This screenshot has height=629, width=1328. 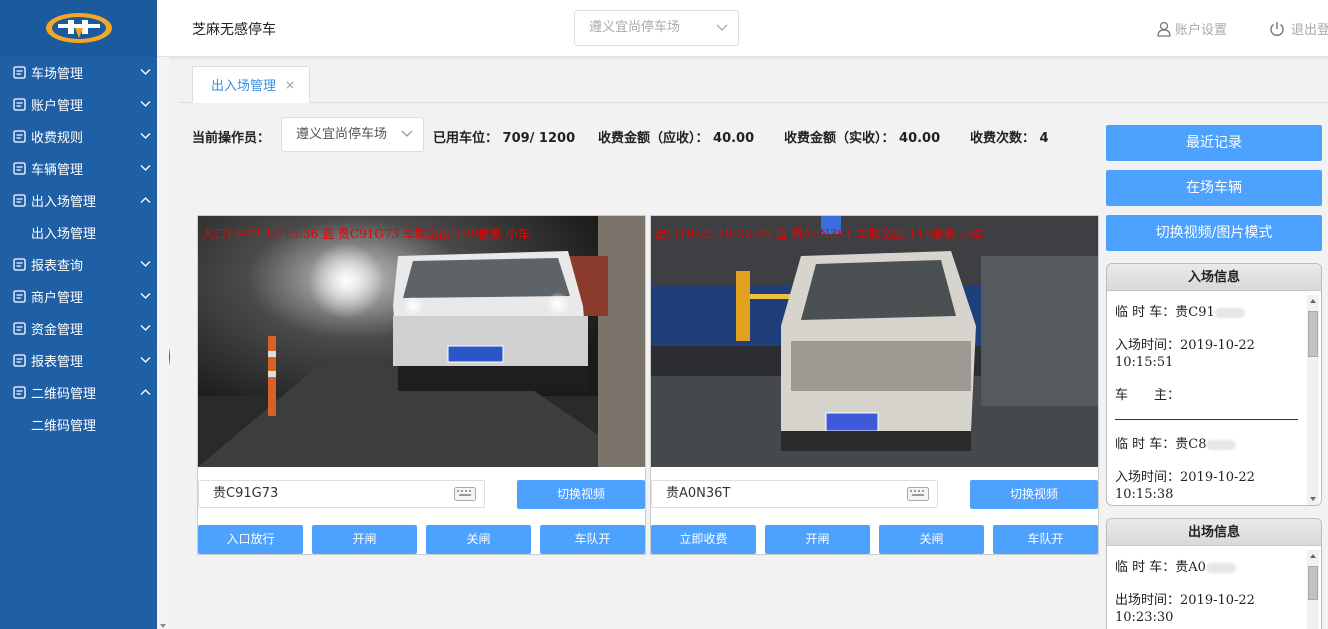 I want to click on merchant-icon, so click(x=19, y=296).